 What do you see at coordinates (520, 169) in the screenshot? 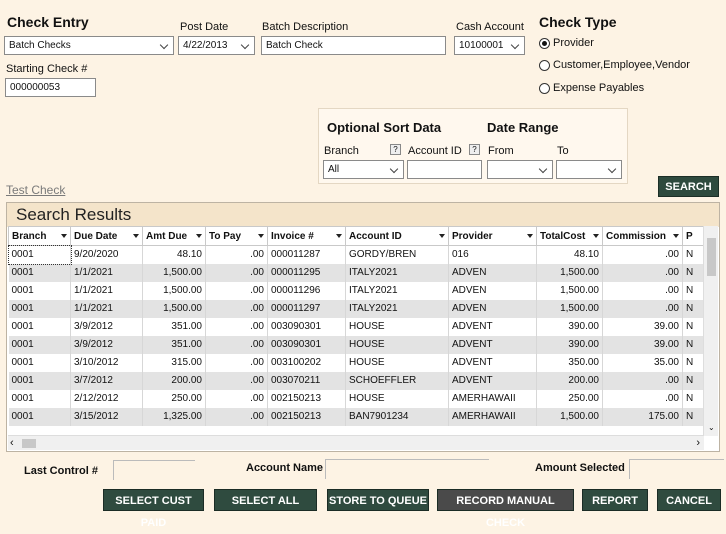
I see `date-from-select` at bounding box center [520, 169].